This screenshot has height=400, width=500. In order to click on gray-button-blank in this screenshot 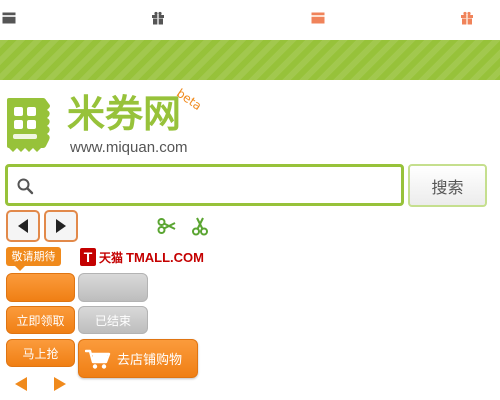, I will do `click(113, 287)`.